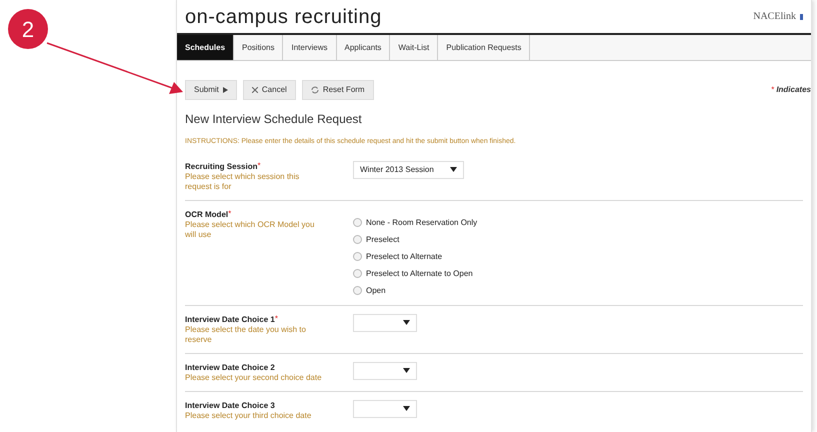 The image size is (817, 432). Describe the element at coordinates (246, 334) in the screenshot. I see `field-hint: Please select the date you wish to reserve` at that location.